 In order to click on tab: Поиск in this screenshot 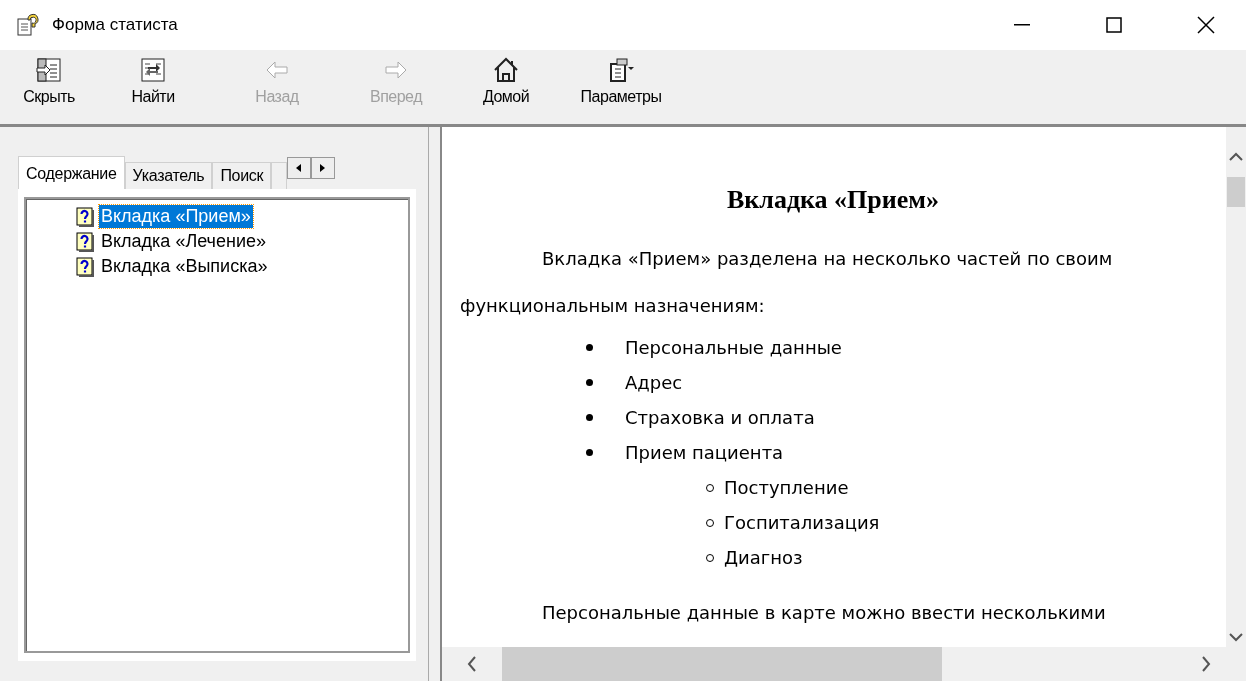, I will do `click(242, 175)`.